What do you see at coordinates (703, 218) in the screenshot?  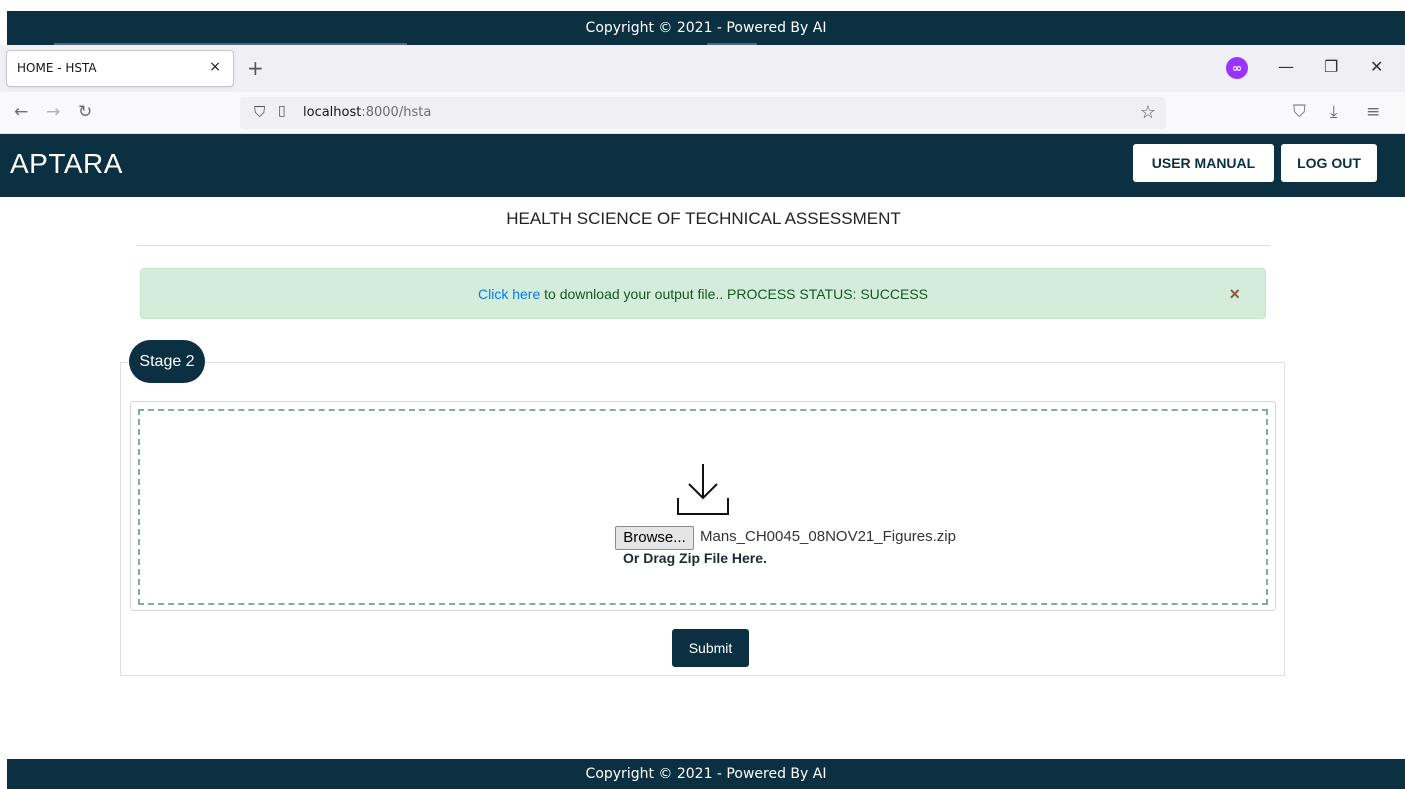 I see `page-title: HEALTH SCIENCE OF TECHNICAL ASSESSMENT` at bounding box center [703, 218].